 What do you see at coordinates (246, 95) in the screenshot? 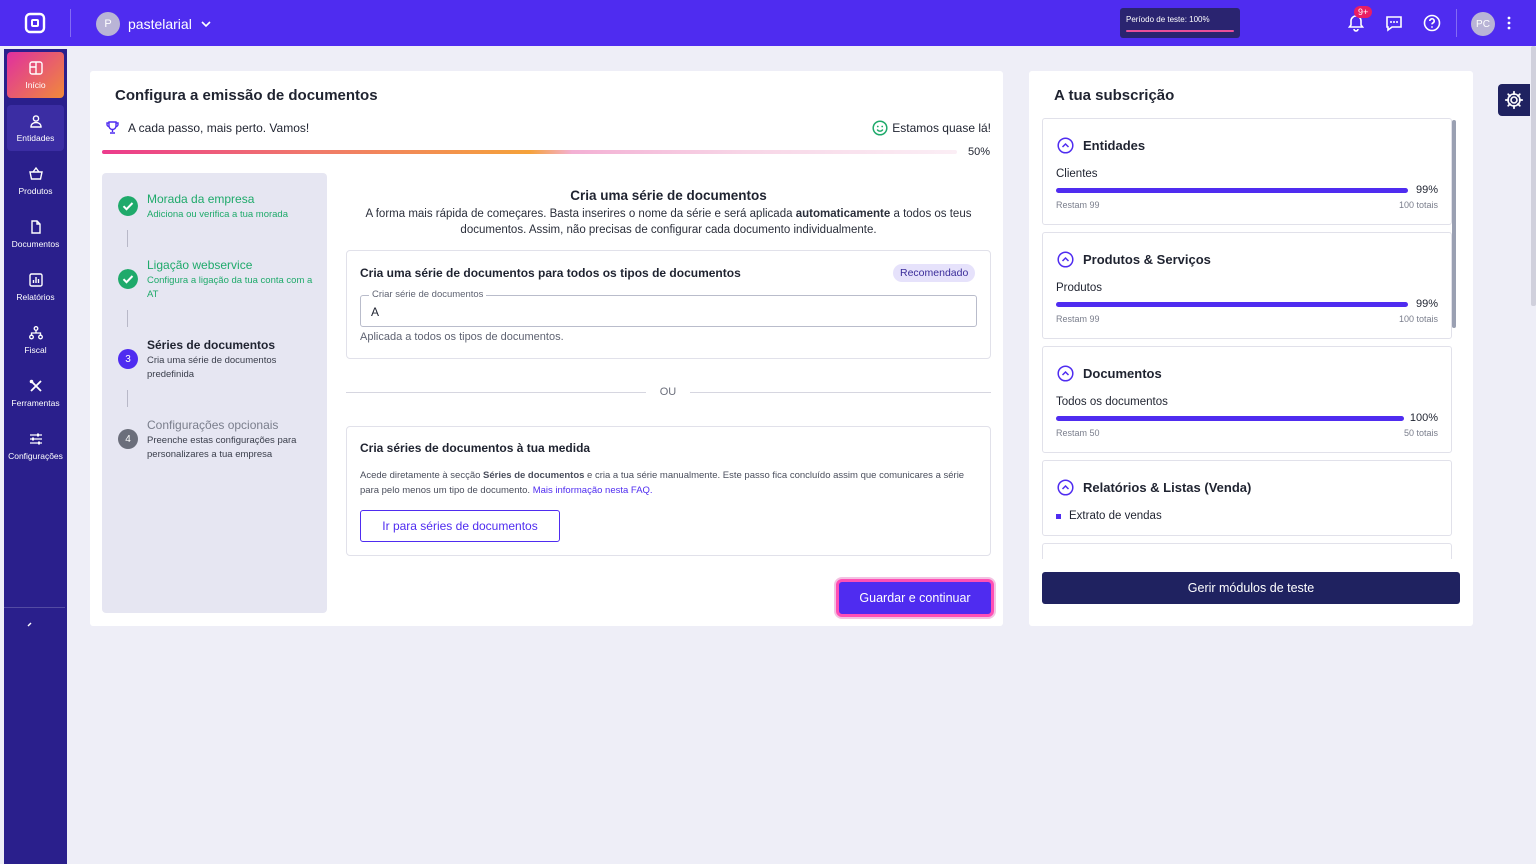
I see `page-title: Configura a emissão de documentos` at bounding box center [246, 95].